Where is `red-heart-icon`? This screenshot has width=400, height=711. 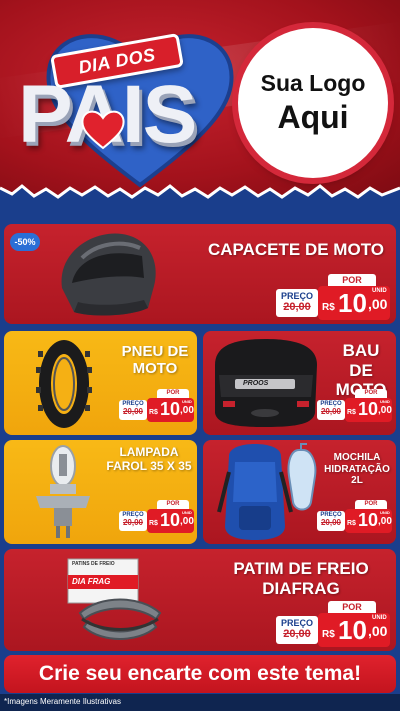
red-heart-icon is located at coordinates (103, 130).